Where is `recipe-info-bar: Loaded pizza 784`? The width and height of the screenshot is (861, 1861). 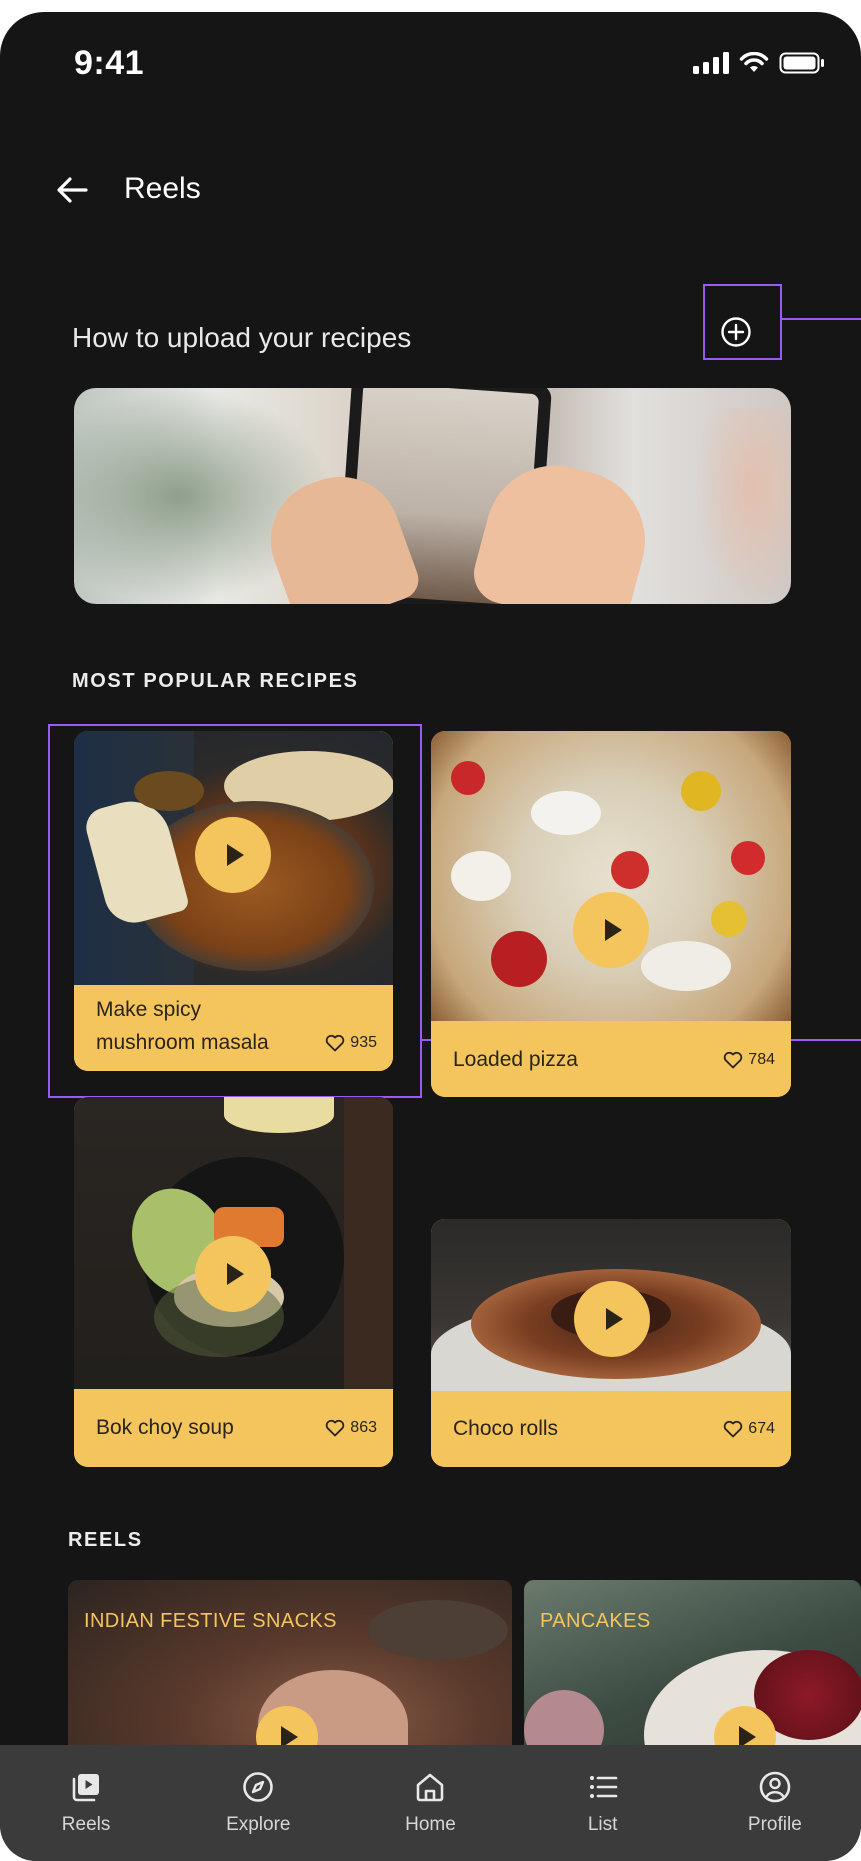
recipe-info-bar: Loaded pizza 784 is located at coordinates (611, 1059).